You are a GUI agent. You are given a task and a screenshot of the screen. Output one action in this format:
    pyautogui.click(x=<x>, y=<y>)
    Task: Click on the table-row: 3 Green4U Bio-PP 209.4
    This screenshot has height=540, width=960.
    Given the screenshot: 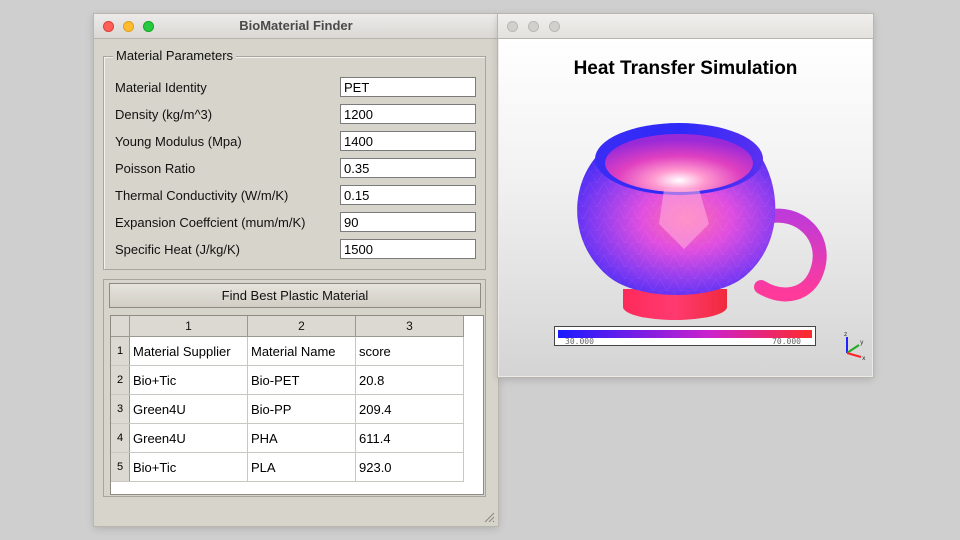 What is the action you would take?
    pyautogui.click(x=287, y=409)
    